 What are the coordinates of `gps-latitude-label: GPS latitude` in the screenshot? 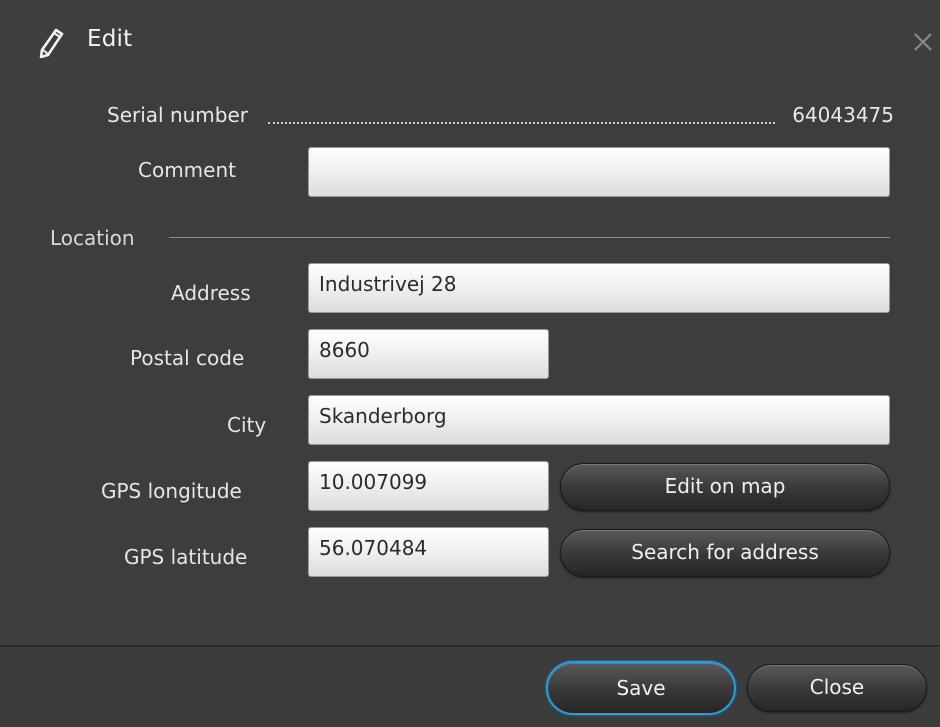 It's located at (186, 557).